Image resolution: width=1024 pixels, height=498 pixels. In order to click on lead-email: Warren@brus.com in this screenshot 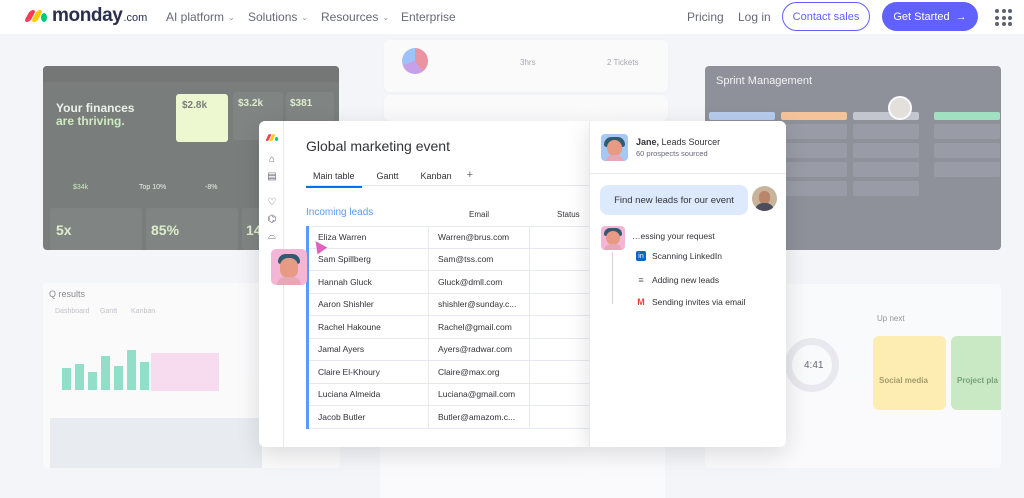, I will do `click(479, 237)`.